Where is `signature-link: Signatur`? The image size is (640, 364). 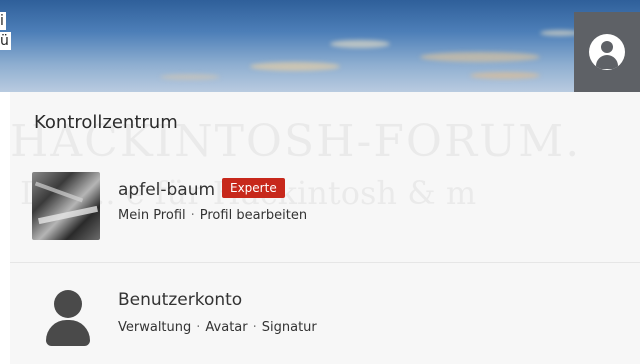 signature-link: Signatur is located at coordinates (289, 327).